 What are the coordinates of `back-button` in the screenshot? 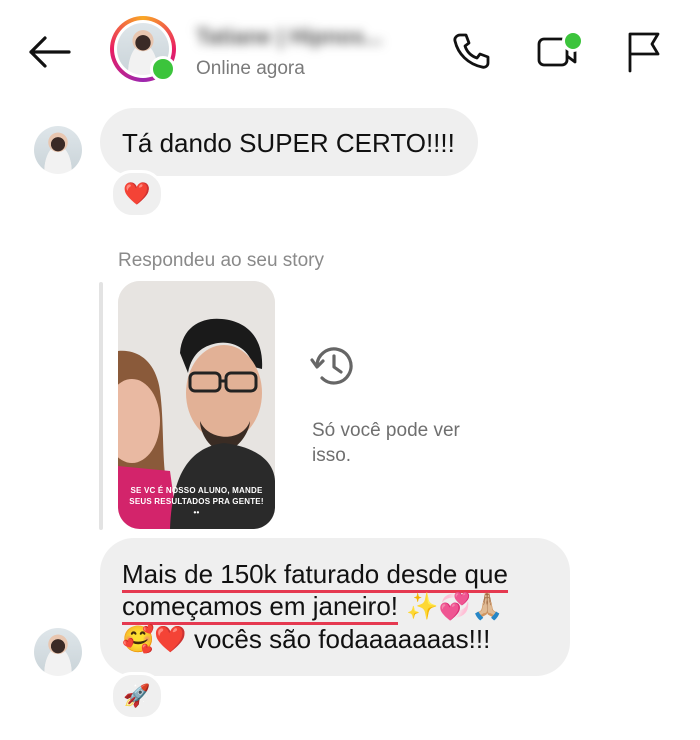 It's located at (49, 52).